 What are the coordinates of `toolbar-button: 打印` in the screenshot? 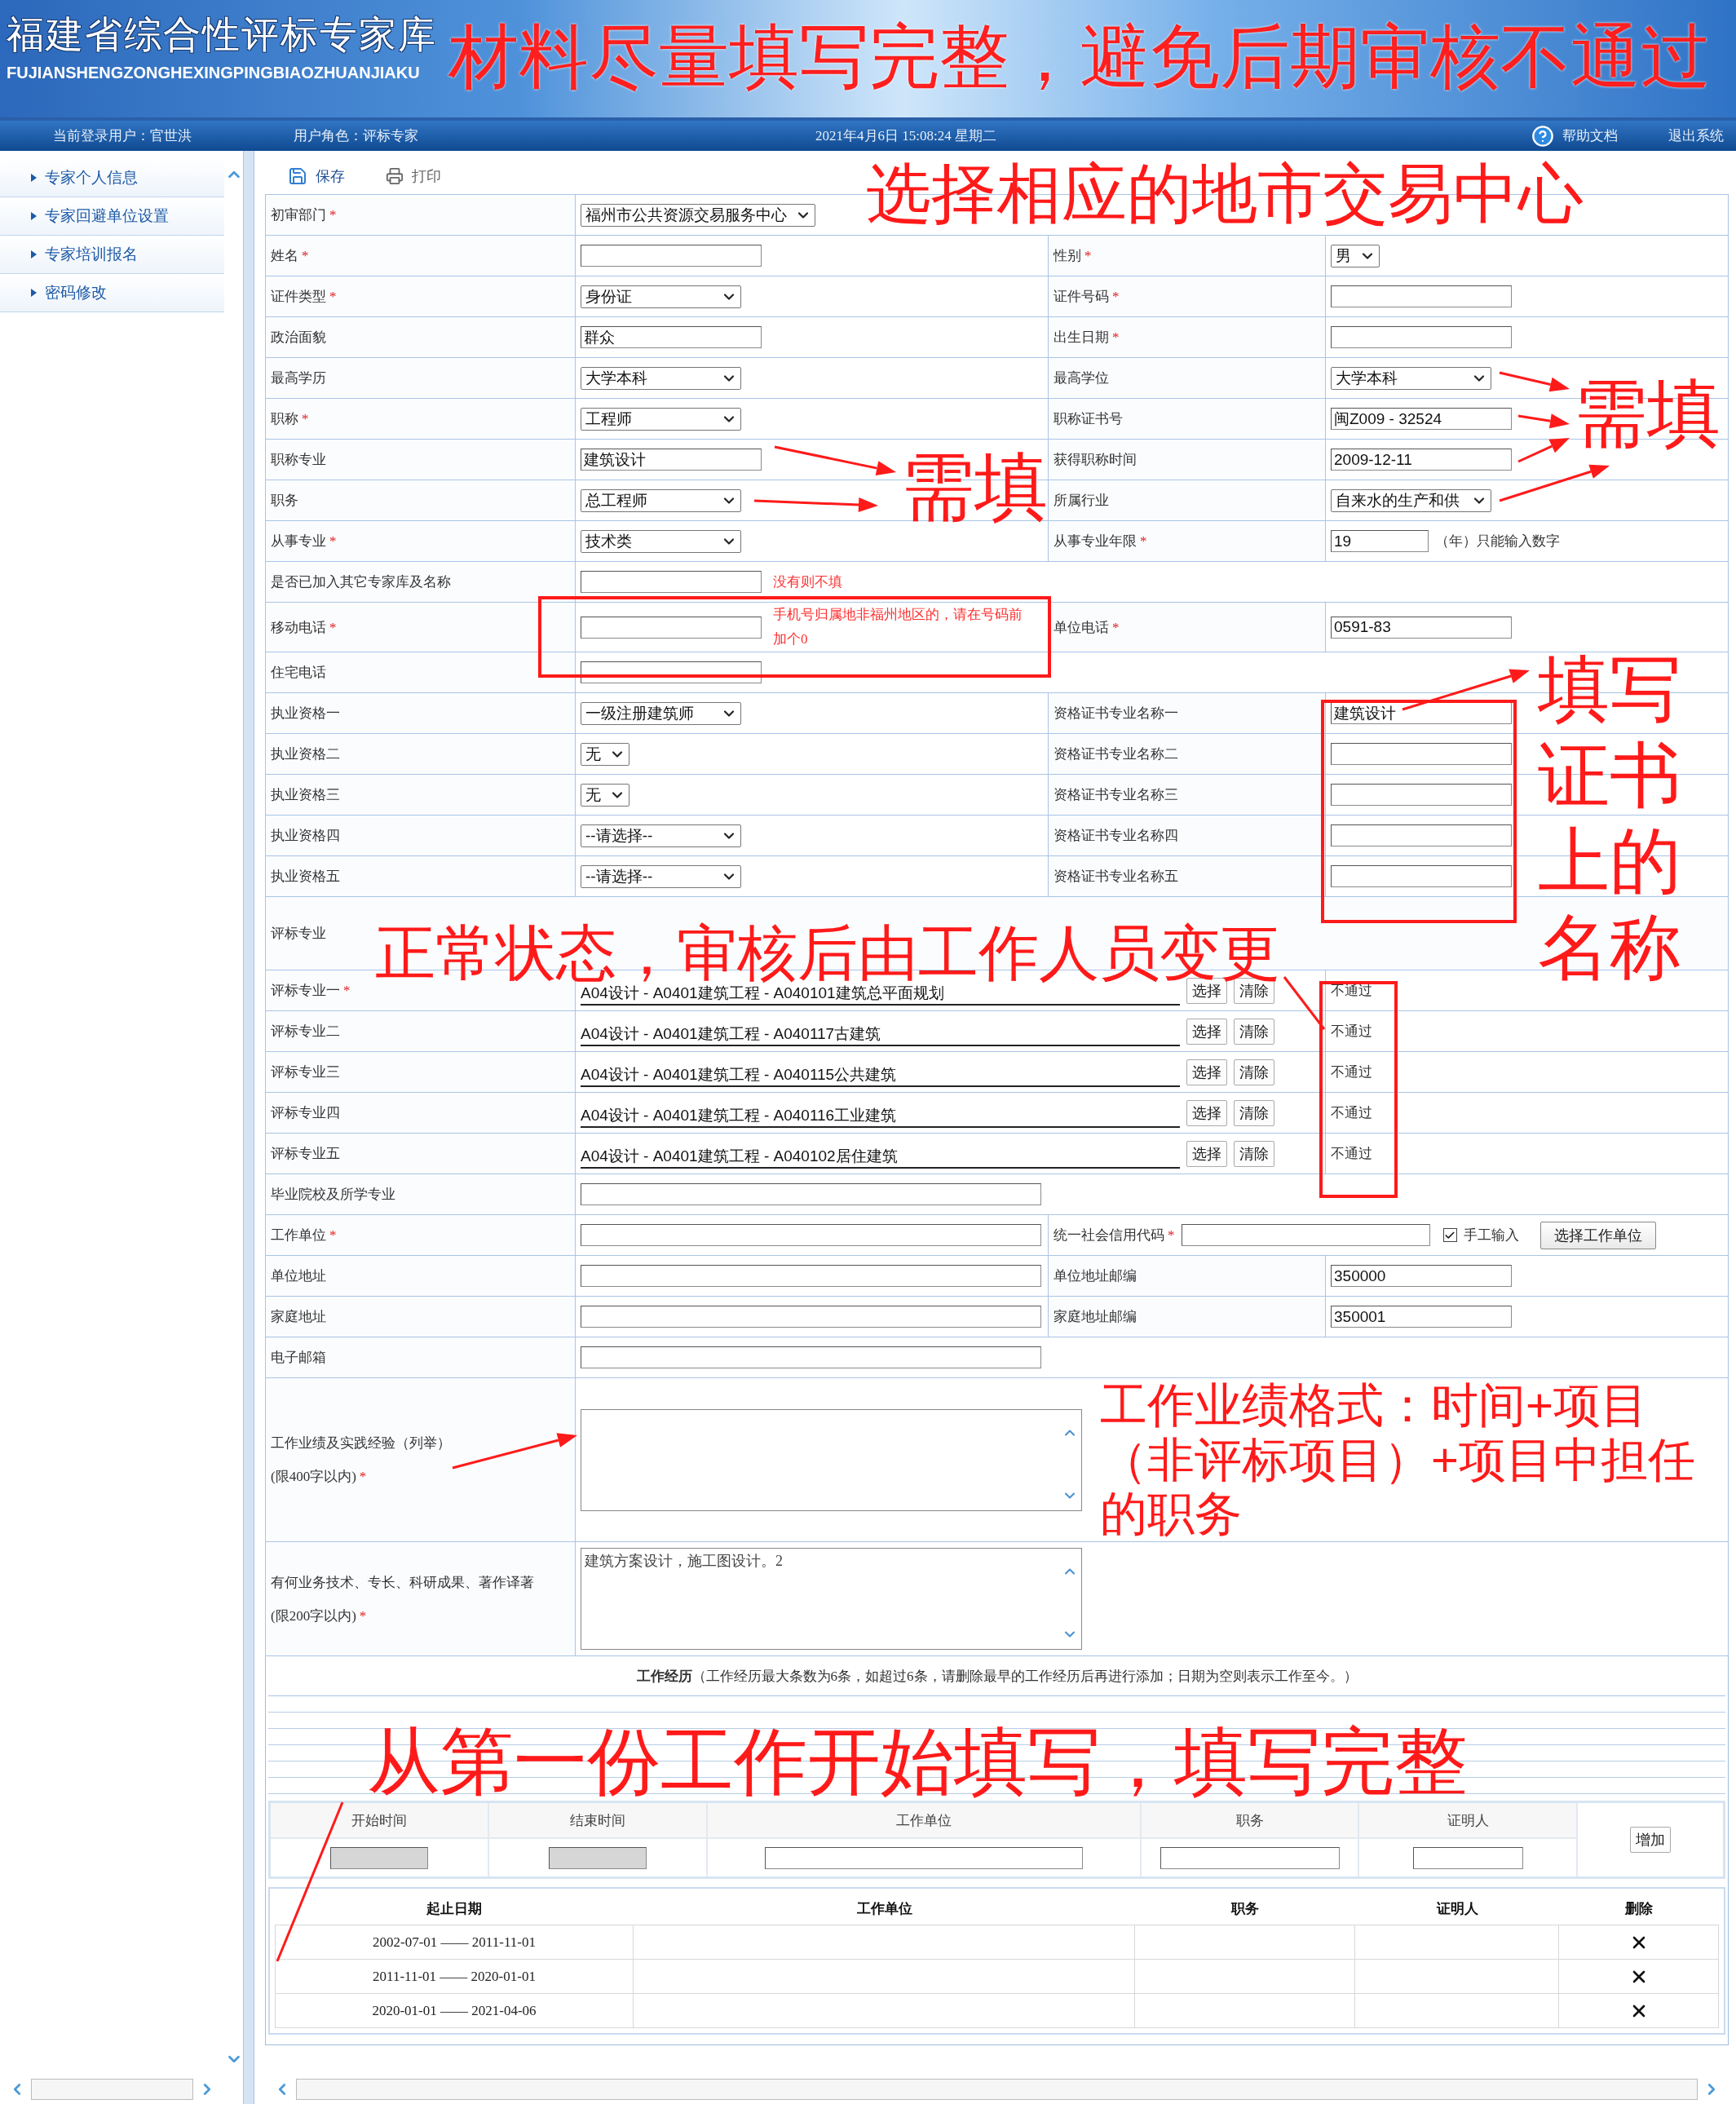 It's located at (413, 176).